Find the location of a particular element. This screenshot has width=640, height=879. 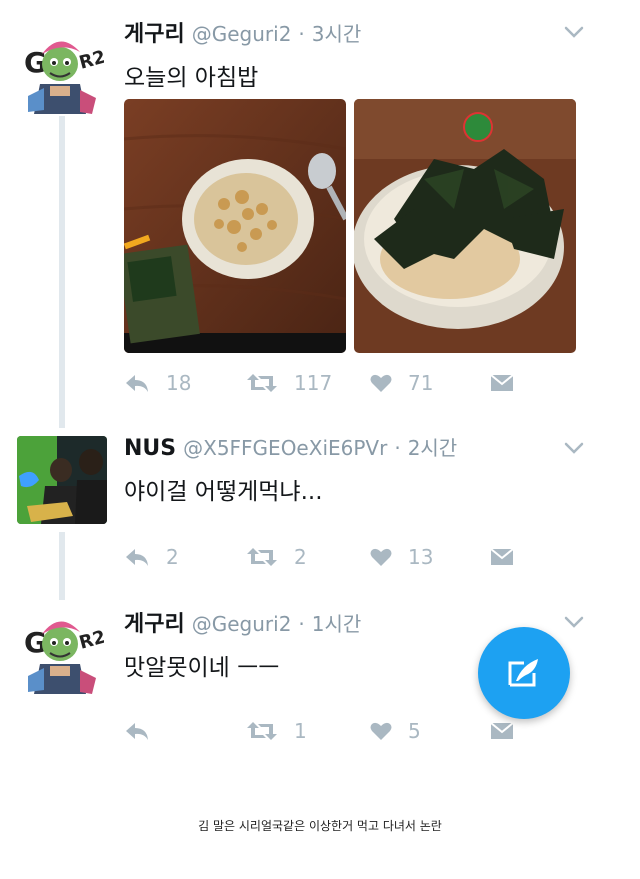

tweet-header: NUS @X5FFGEOeXiE6PVr · 2시간 is located at coordinates (290, 446).